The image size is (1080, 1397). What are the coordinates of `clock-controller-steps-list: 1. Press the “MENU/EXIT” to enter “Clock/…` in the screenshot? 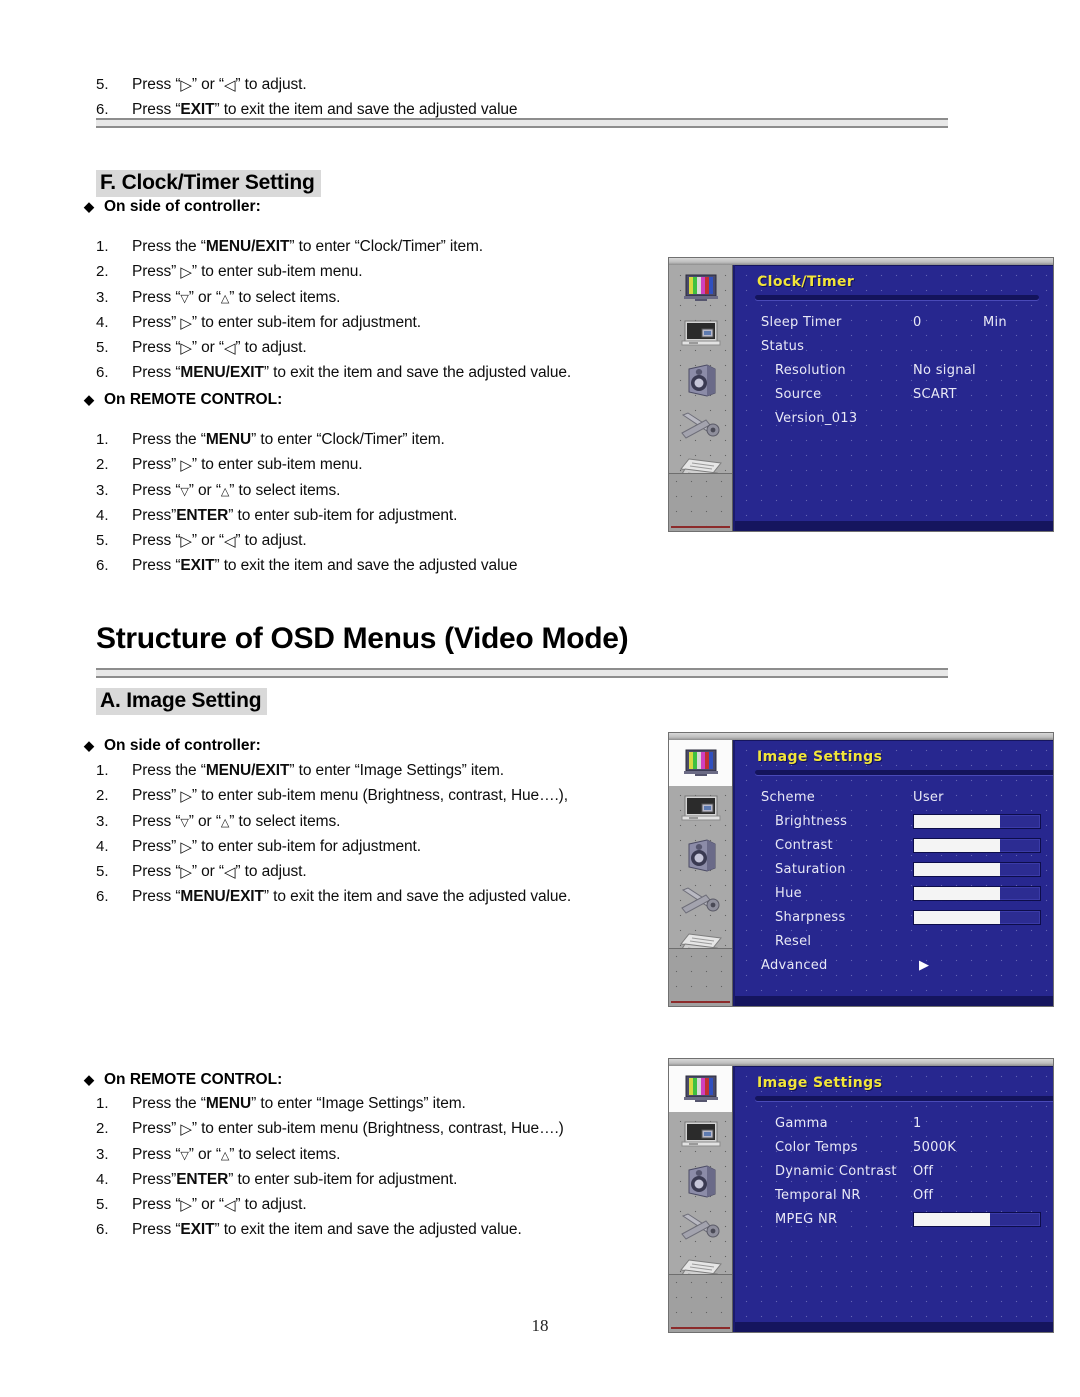 It's located at (333, 310).